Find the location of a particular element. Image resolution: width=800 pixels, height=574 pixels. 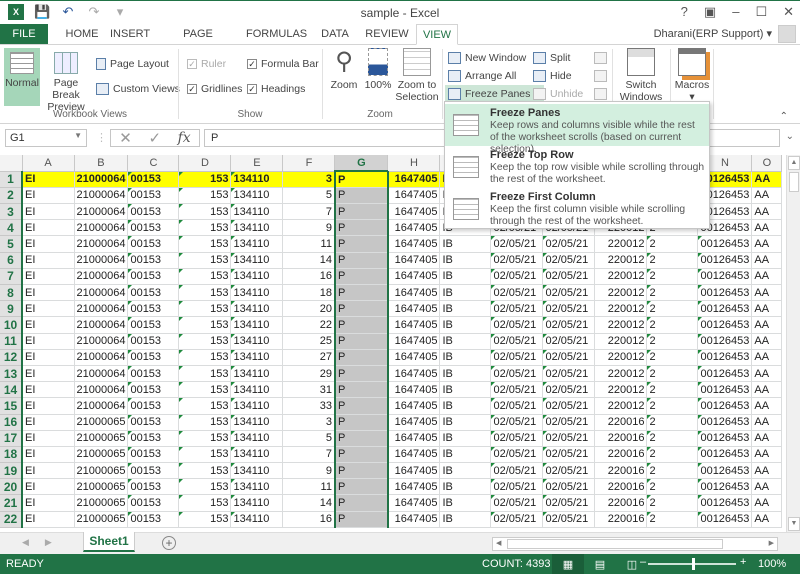

column-header-o: O is located at coordinates (767, 163).